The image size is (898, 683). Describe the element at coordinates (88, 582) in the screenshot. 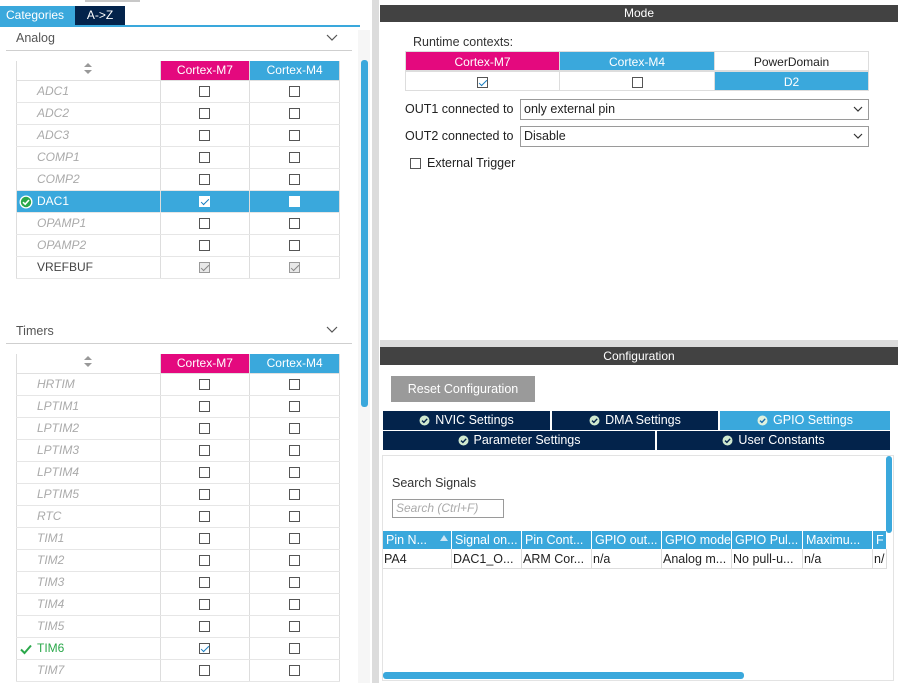

I see `ip-name: TIM3` at that location.